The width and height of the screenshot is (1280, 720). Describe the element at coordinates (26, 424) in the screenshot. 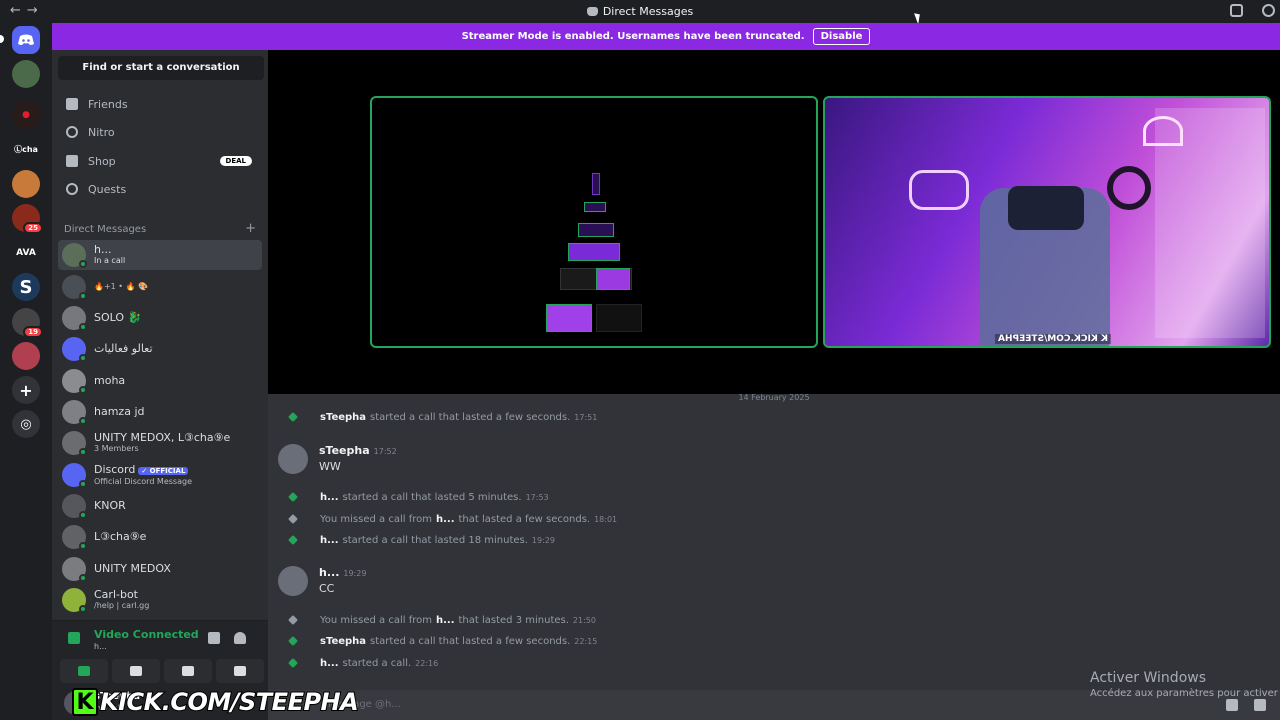

I see `discover-icon: ◎` at that location.